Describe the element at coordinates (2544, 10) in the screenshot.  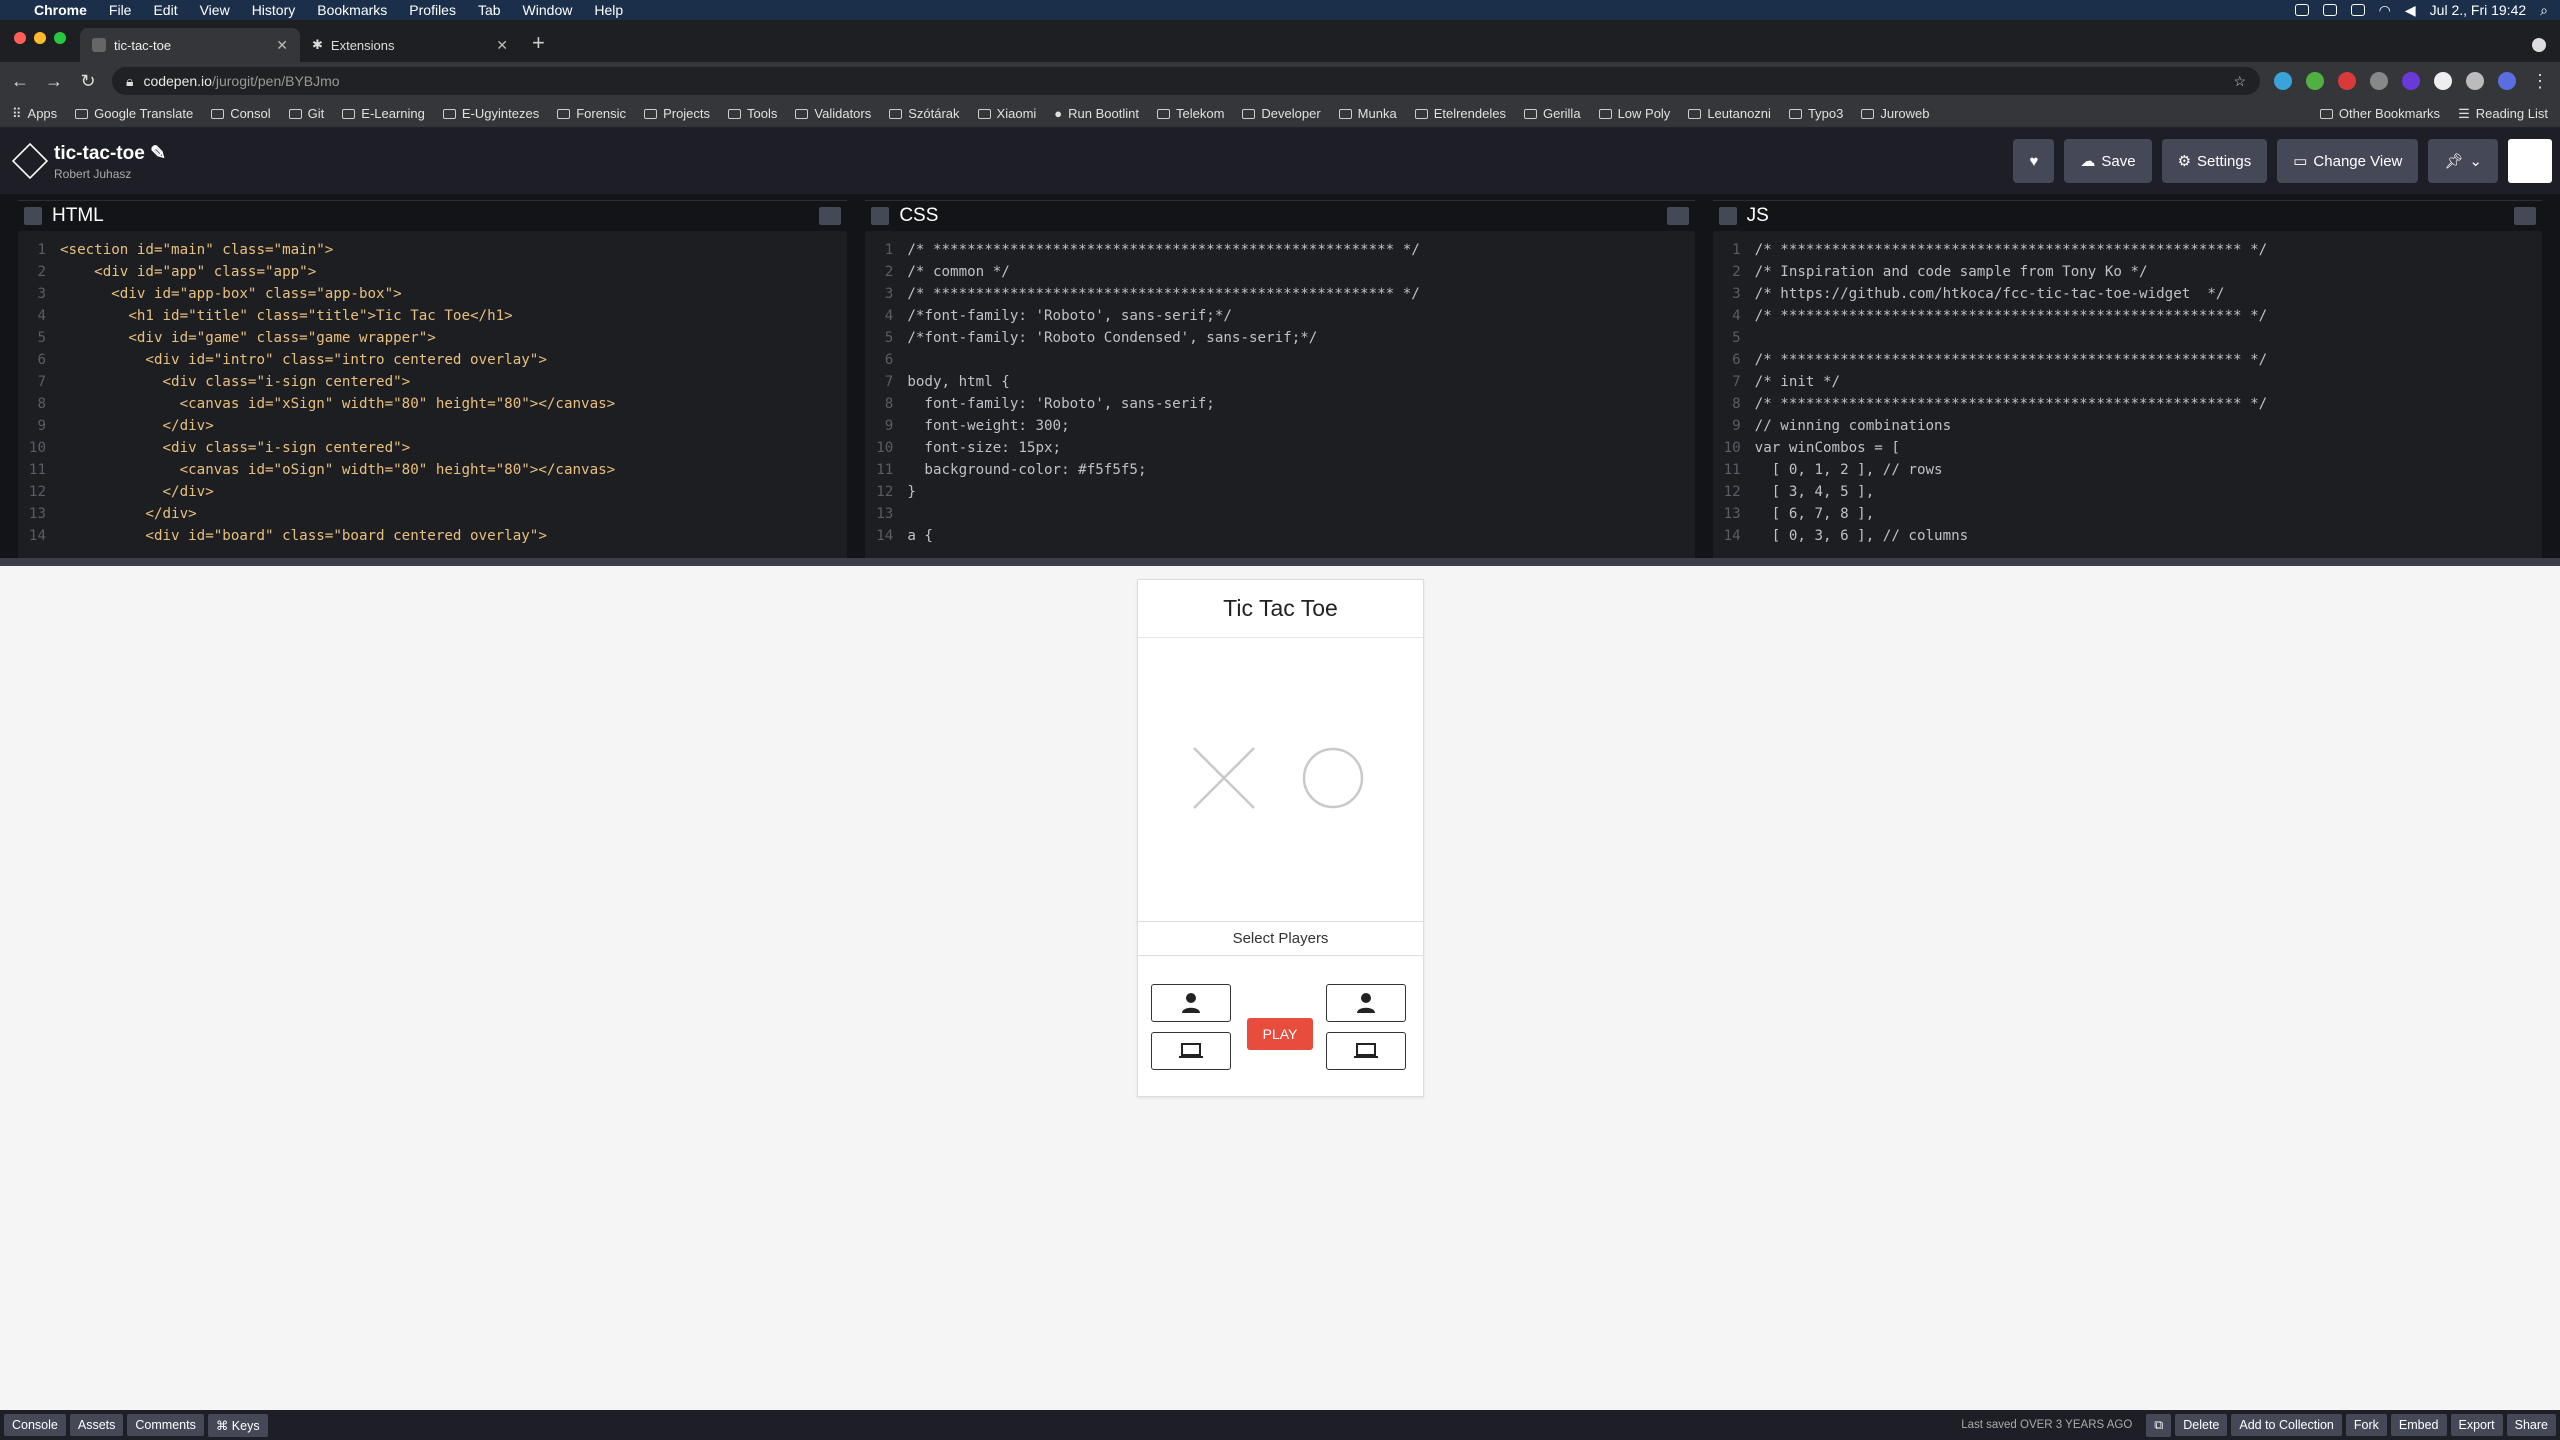
I see `search-icon: ⌕` at that location.